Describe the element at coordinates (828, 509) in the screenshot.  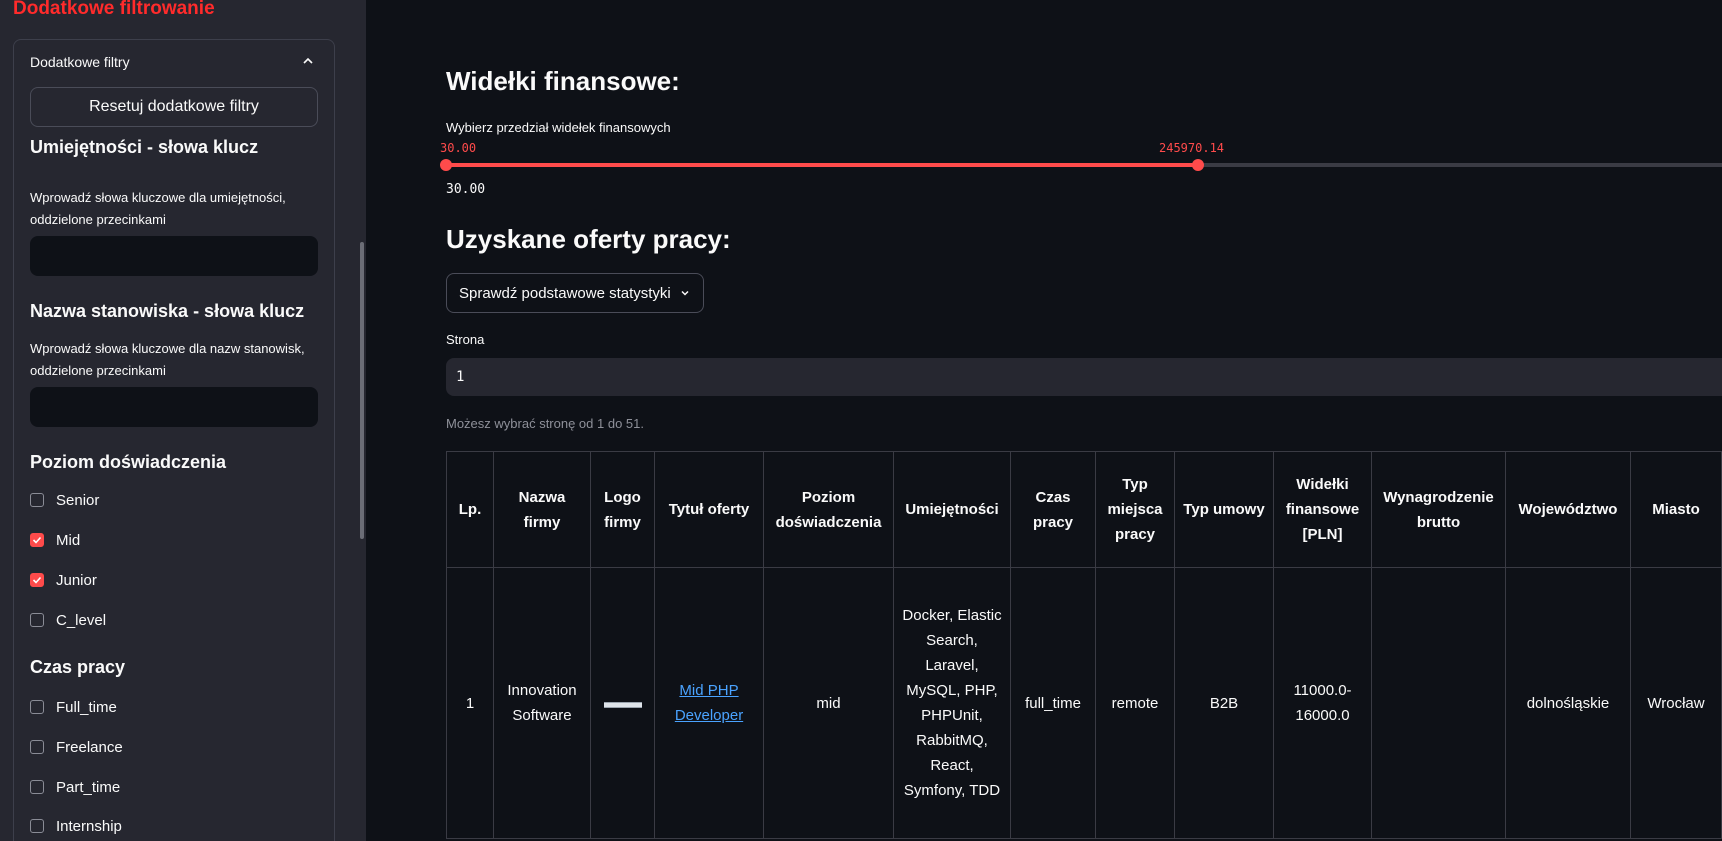
I see `header-level: Poziom doświadczenia` at that location.